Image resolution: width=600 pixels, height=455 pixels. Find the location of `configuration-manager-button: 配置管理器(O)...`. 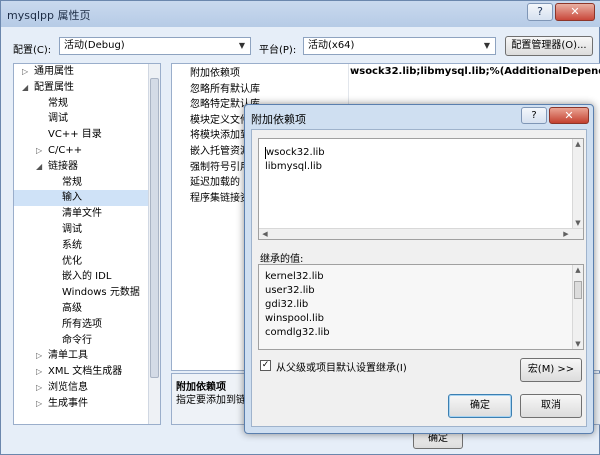

configuration-manager-button: 配置管理器(O)... is located at coordinates (549, 46).